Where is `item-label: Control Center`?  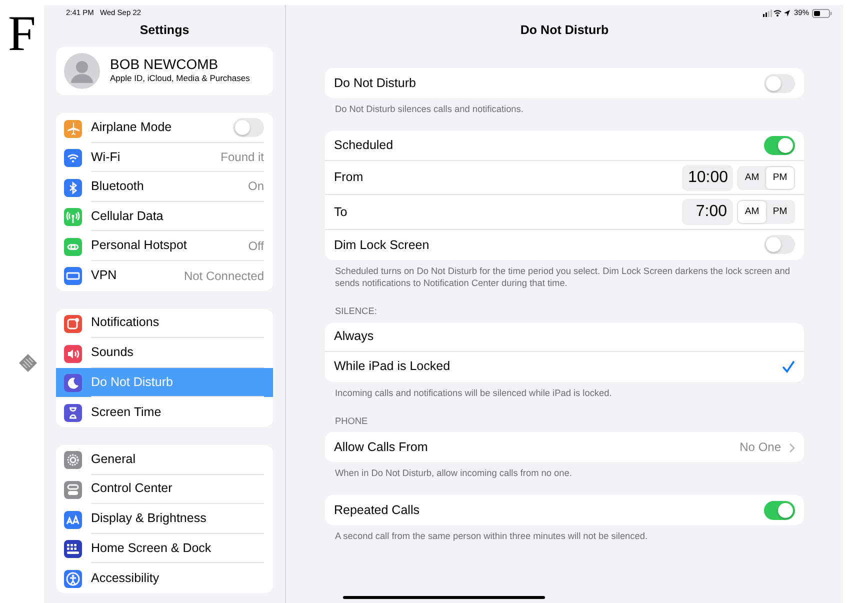
item-label: Control Center is located at coordinates (132, 489).